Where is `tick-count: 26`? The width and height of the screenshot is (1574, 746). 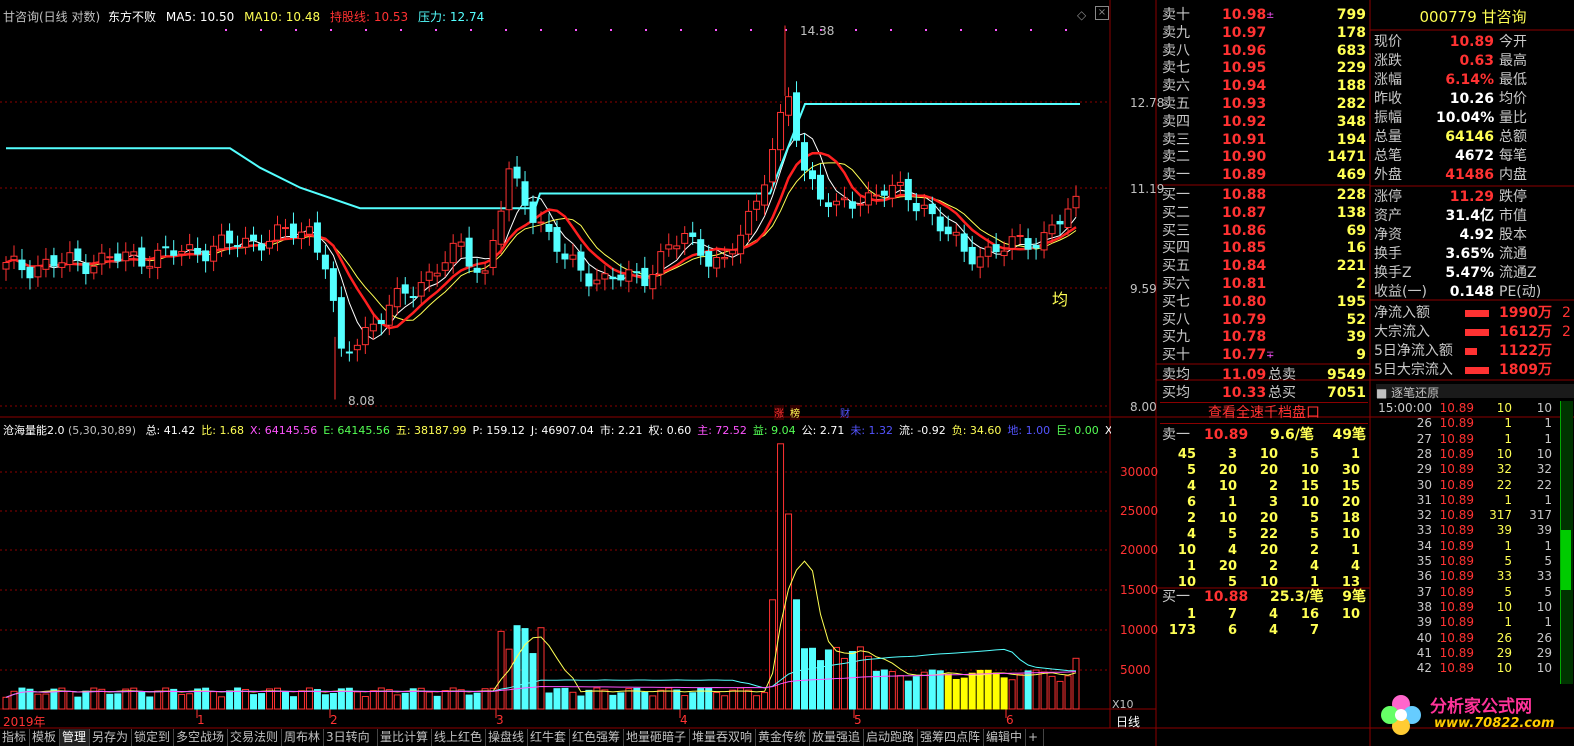 tick-count: 26 is located at coordinates (1544, 637).